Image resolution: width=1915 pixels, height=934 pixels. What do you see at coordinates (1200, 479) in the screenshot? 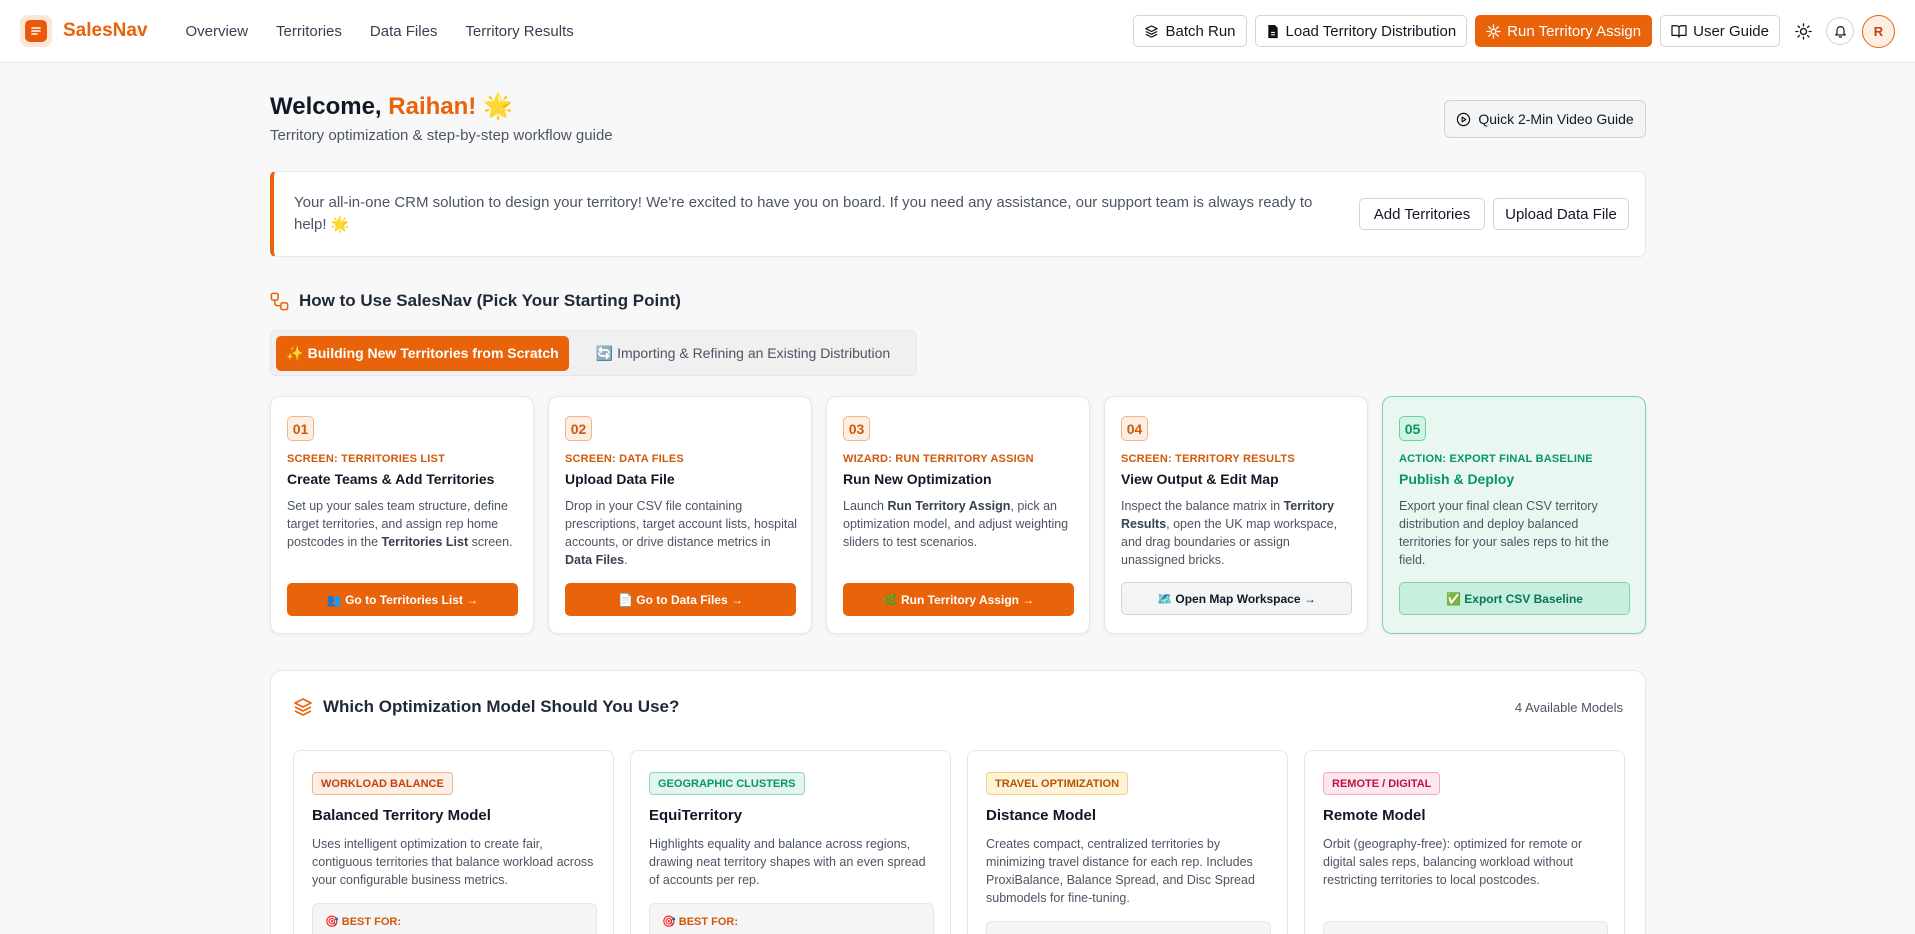
I see `step-title: View Output & Edit Map` at bounding box center [1200, 479].